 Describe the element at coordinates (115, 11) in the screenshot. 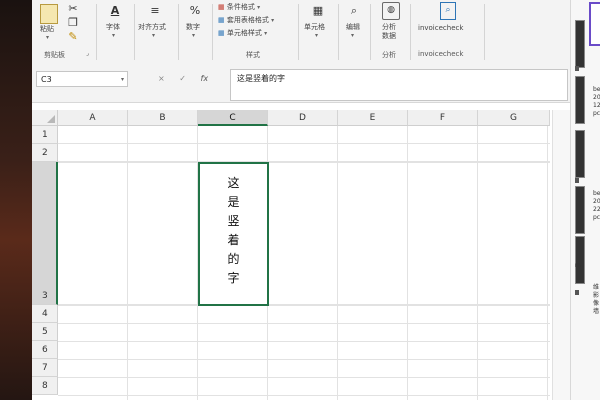

I see `font-icon: A` at that location.